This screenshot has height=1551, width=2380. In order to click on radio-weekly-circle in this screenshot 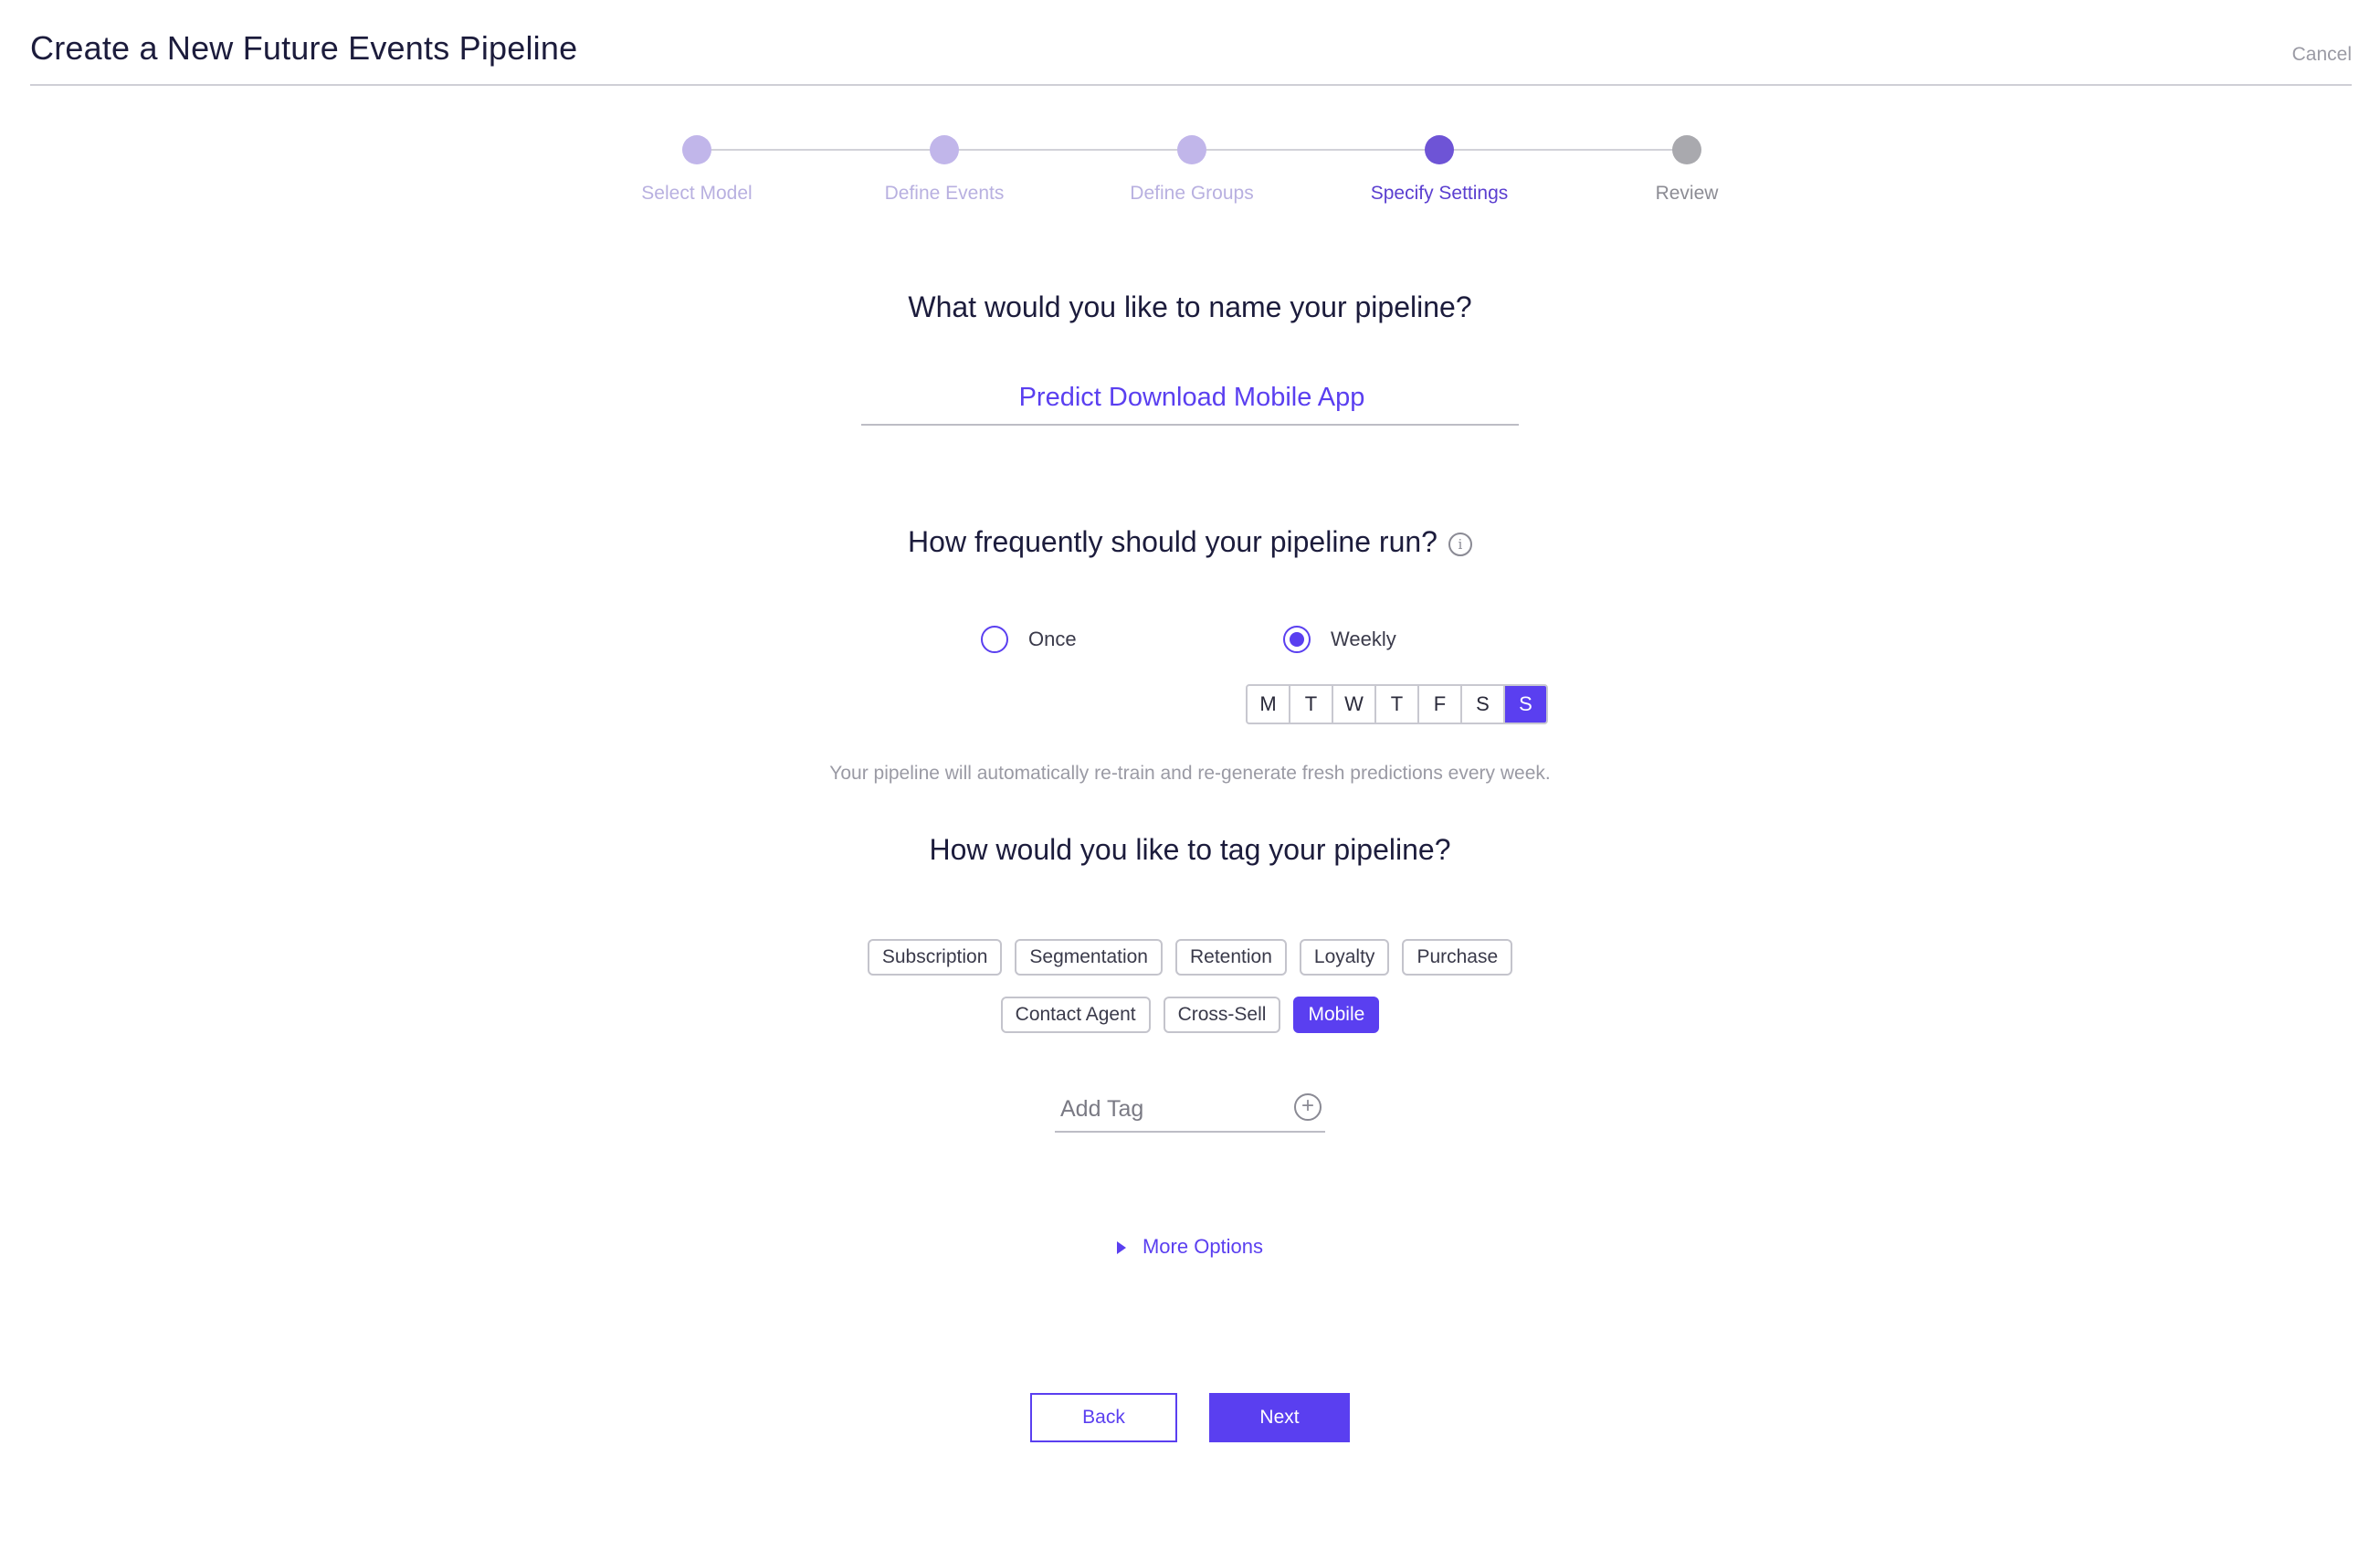, I will do `click(1297, 639)`.